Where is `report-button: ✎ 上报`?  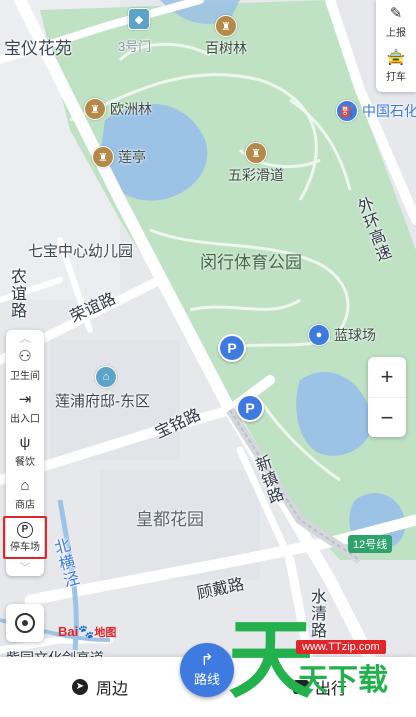 report-button: ✎ 上报 is located at coordinates (396, 22).